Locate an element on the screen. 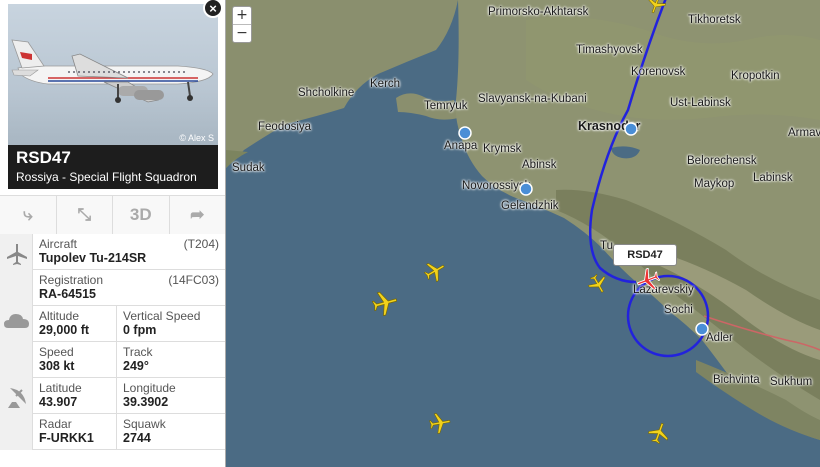 This screenshot has width=820, height=467. city-label: Ust-Labinsk is located at coordinates (700, 103).